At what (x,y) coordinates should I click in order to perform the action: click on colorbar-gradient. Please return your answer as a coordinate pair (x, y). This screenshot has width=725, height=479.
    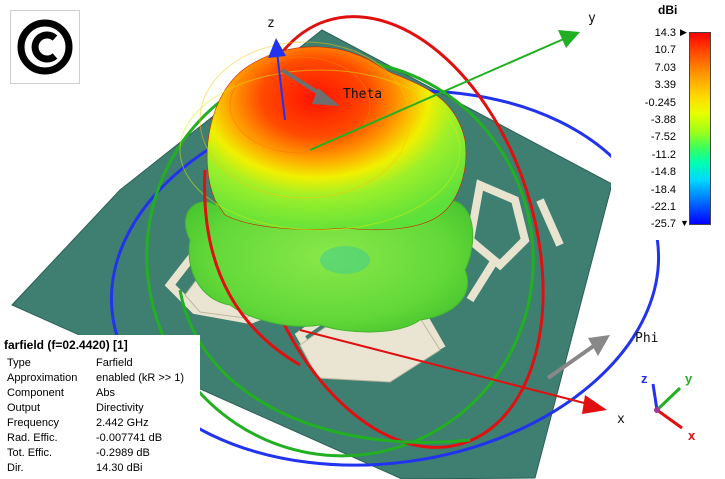
    Looking at the image, I should click on (700, 128).